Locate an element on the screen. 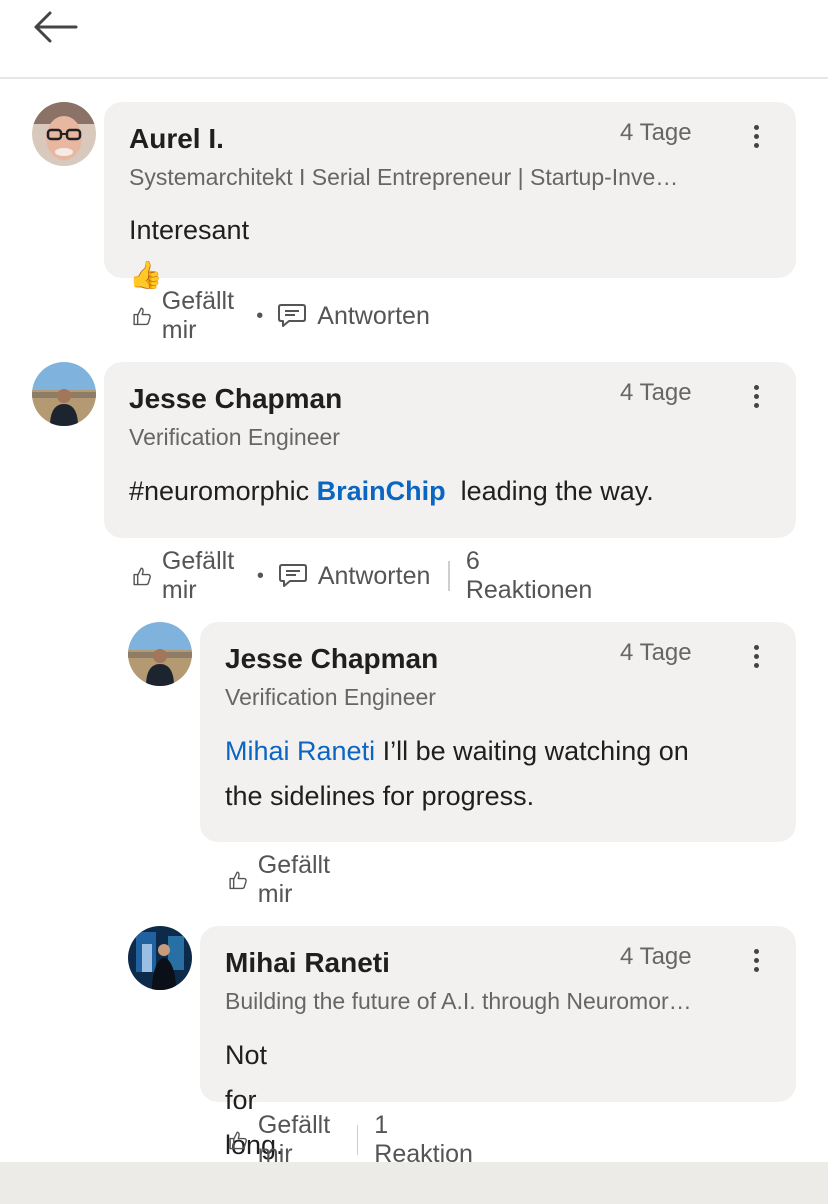 The height and width of the screenshot is (1204, 828). mention-brainchip: BrainChip is located at coordinates (381, 491).